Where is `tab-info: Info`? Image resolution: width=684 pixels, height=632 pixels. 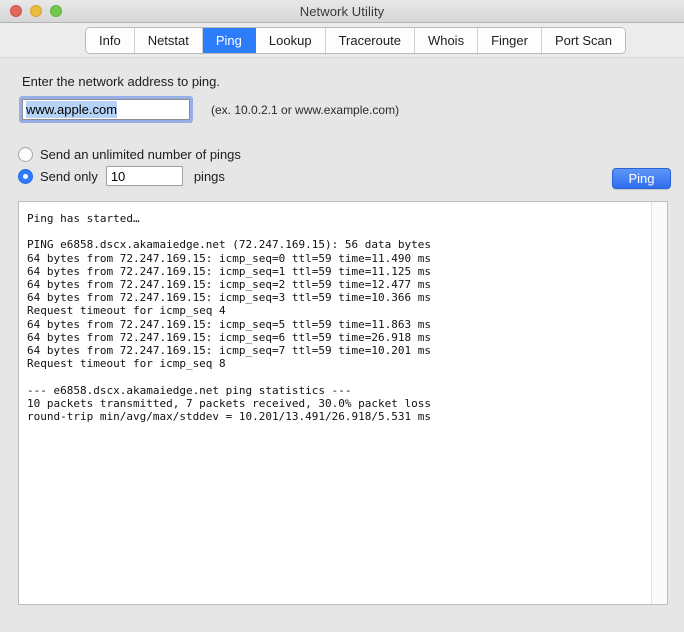
tab-info: Info is located at coordinates (110, 40).